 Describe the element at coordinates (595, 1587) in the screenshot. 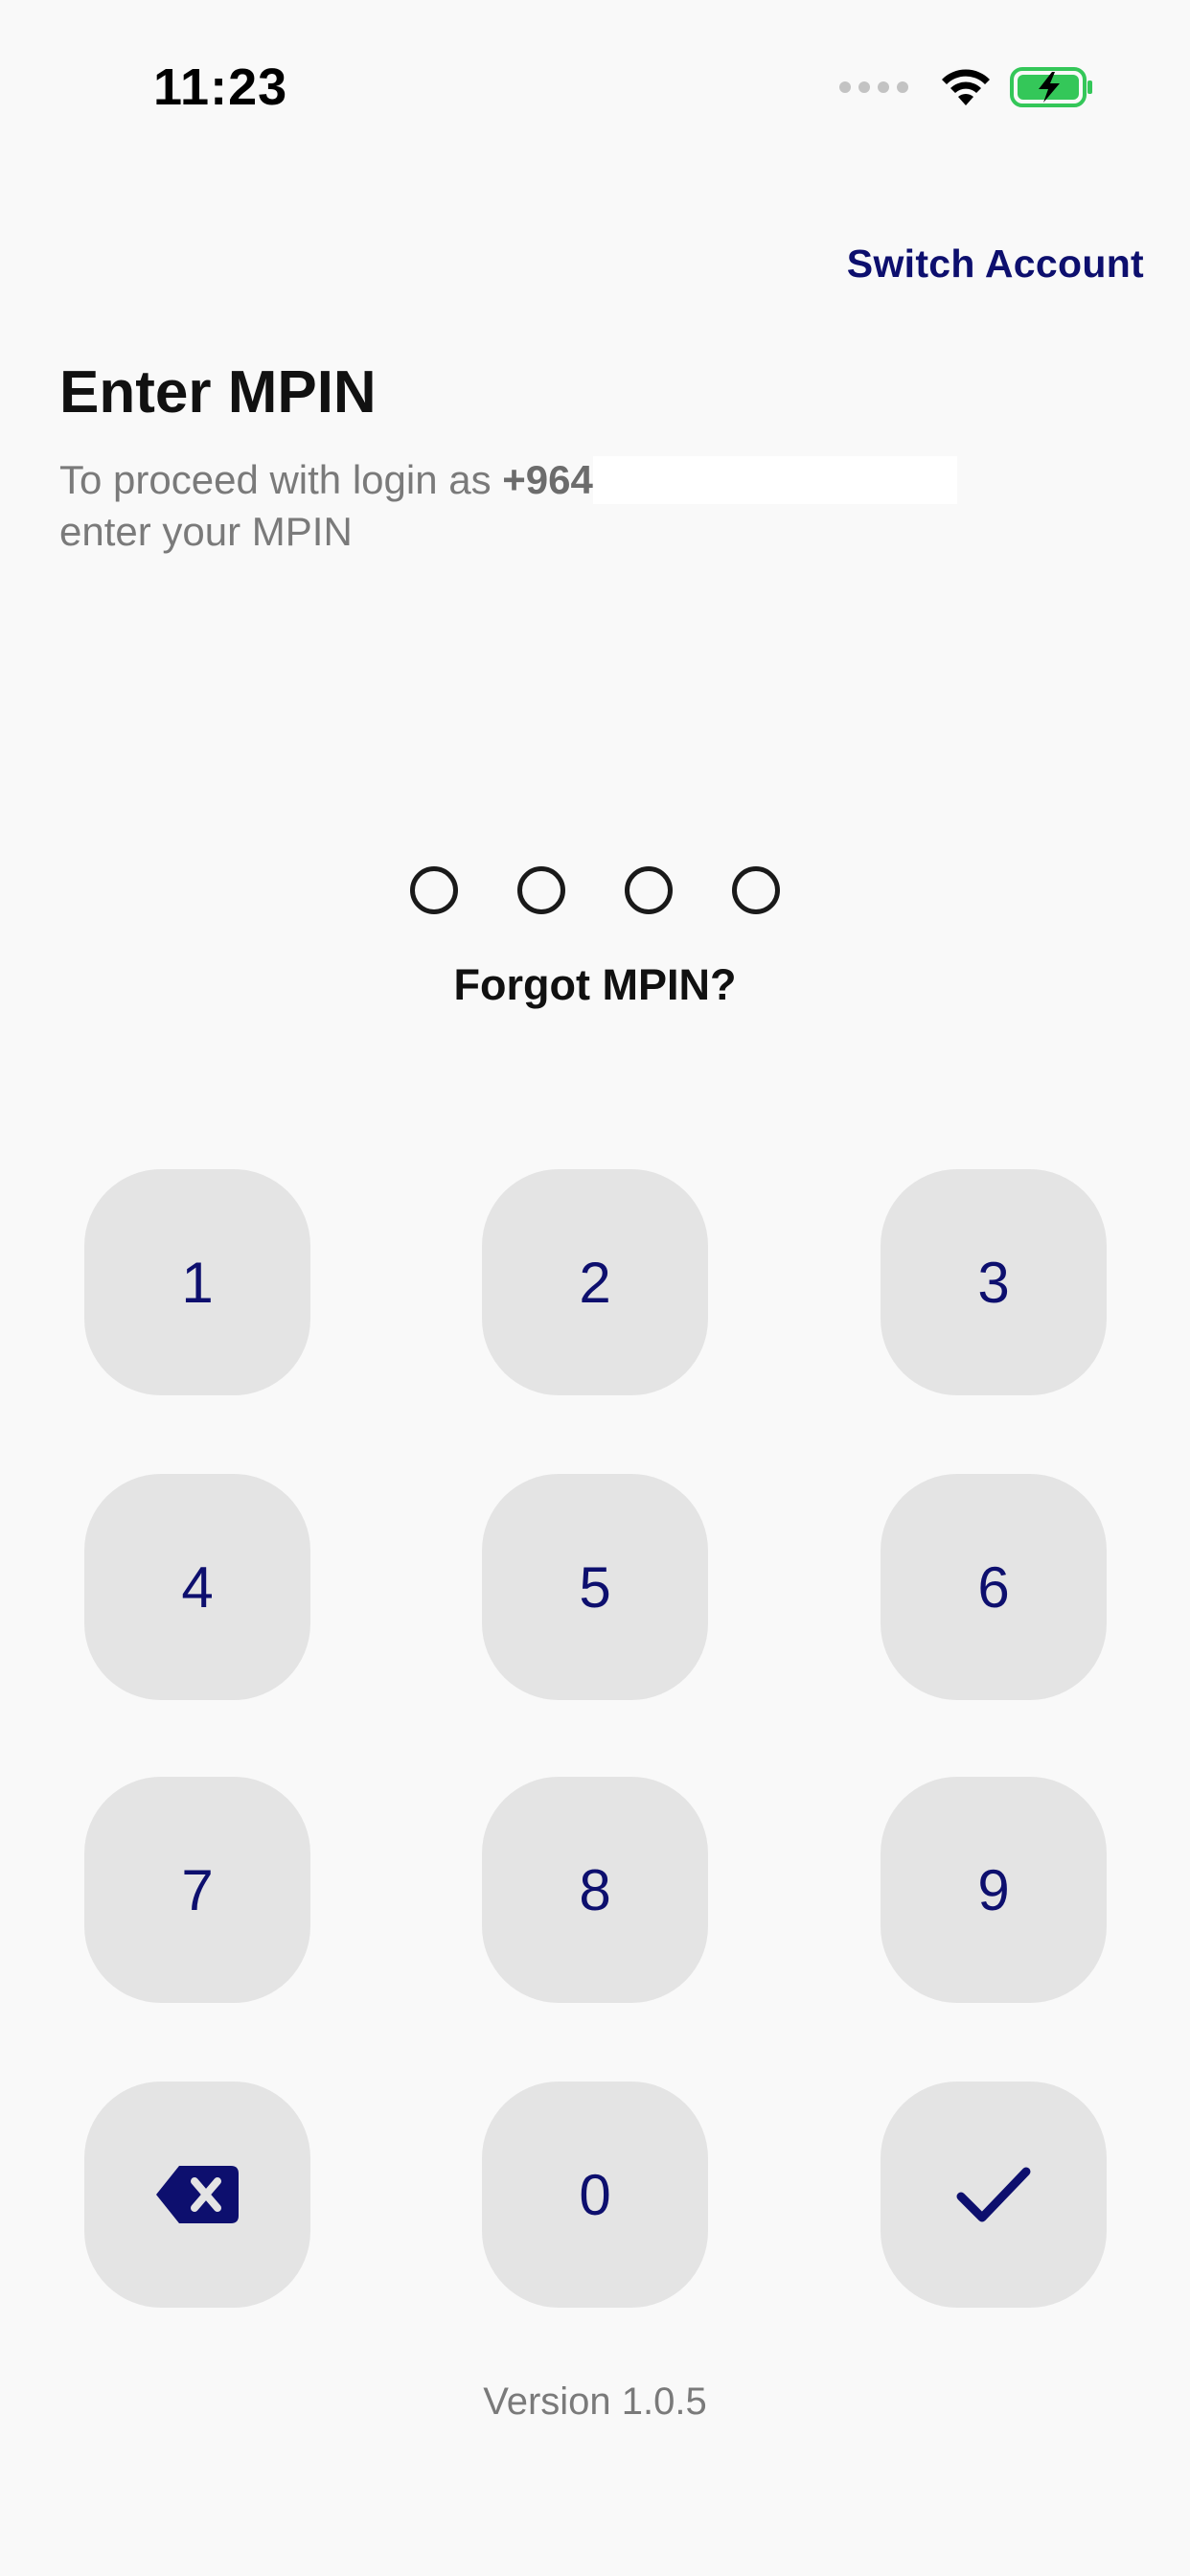

I see `key-5: 5` at that location.